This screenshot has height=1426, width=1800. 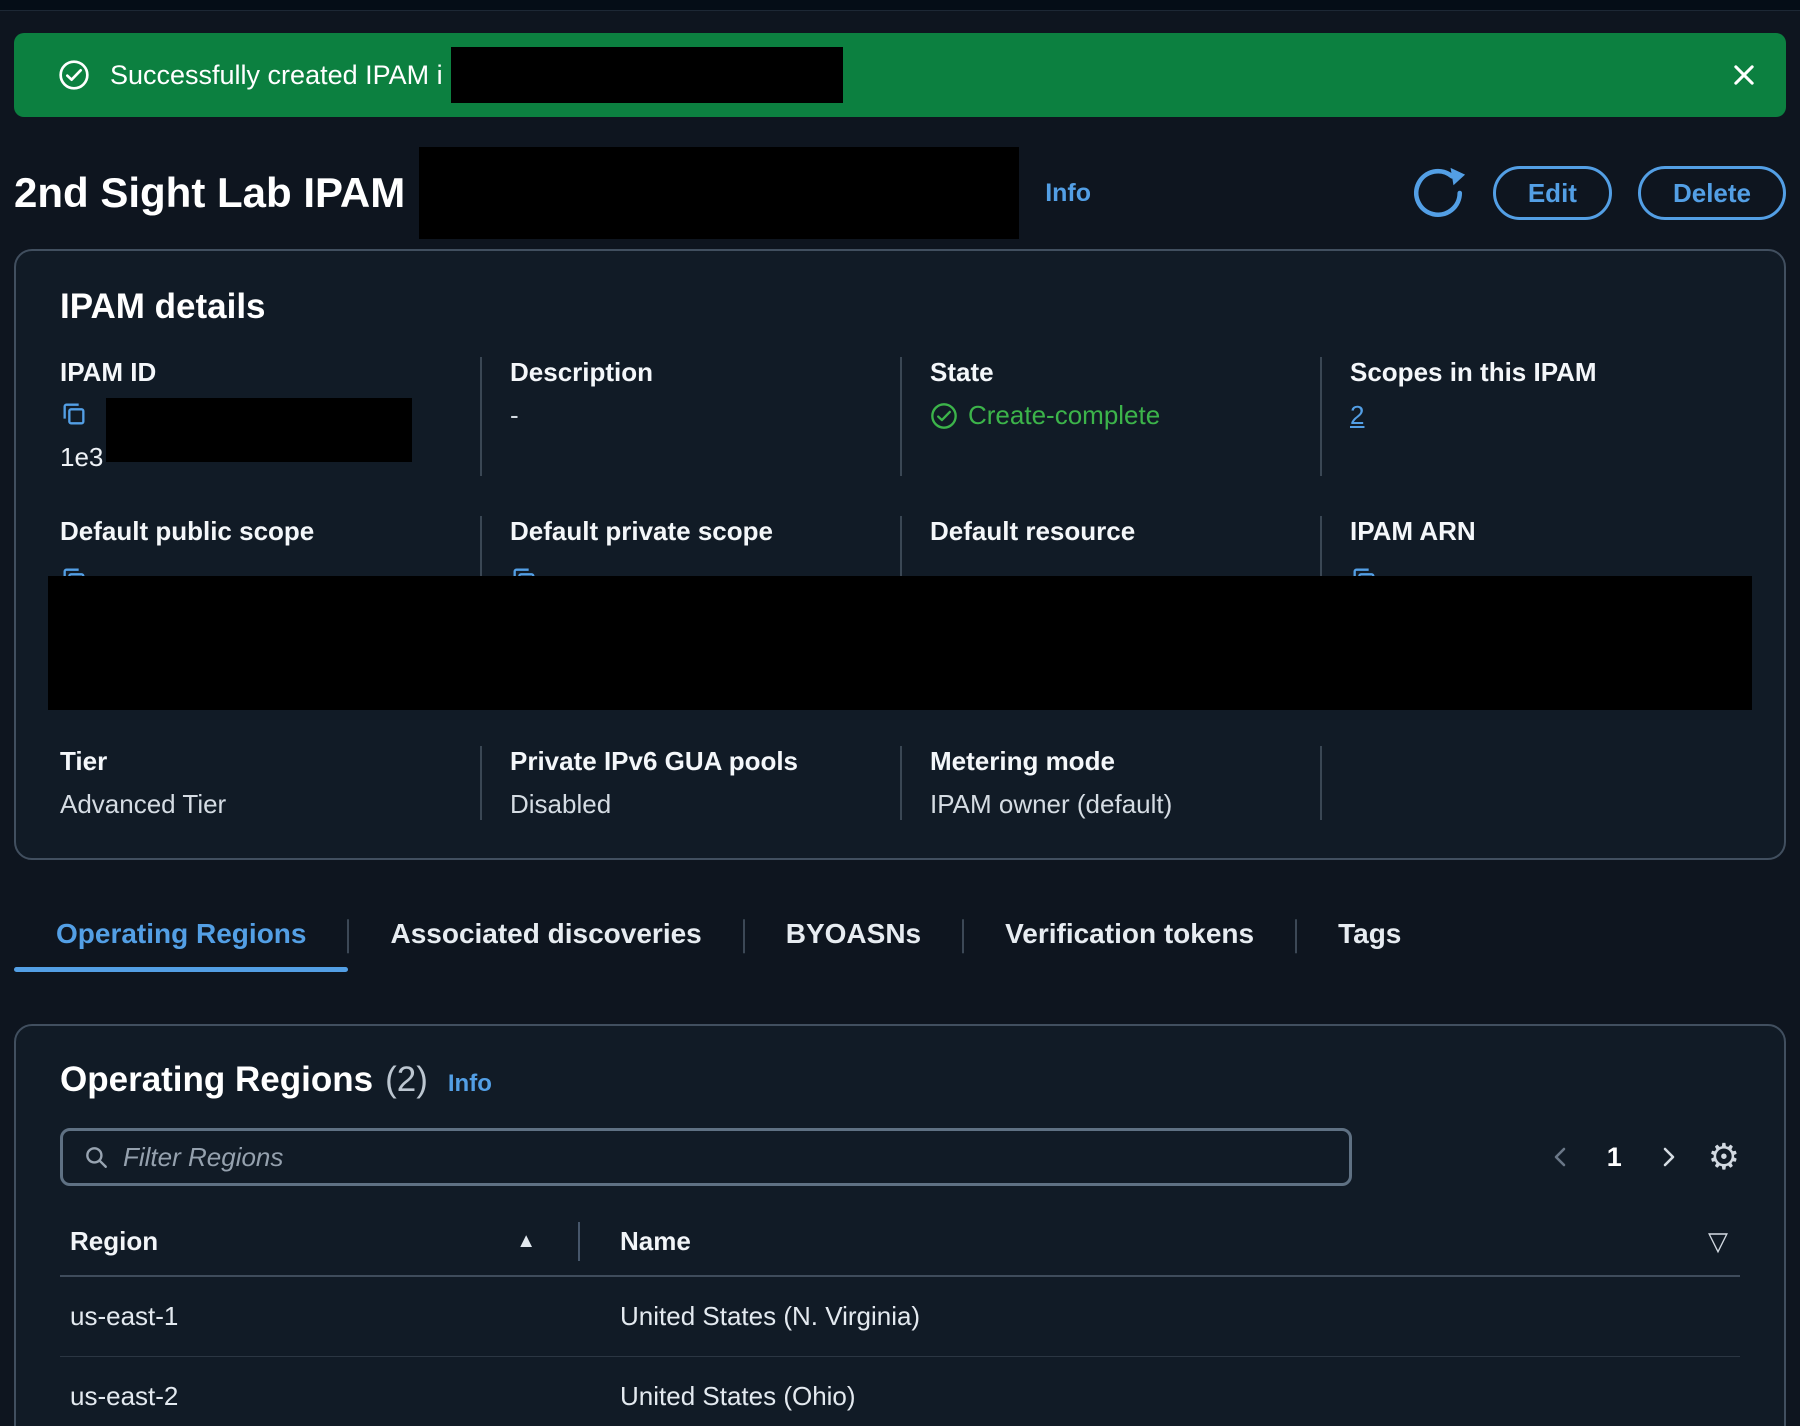 What do you see at coordinates (770, 1316) in the screenshot?
I see `name-cell: United States (N. Virginia)` at bounding box center [770, 1316].